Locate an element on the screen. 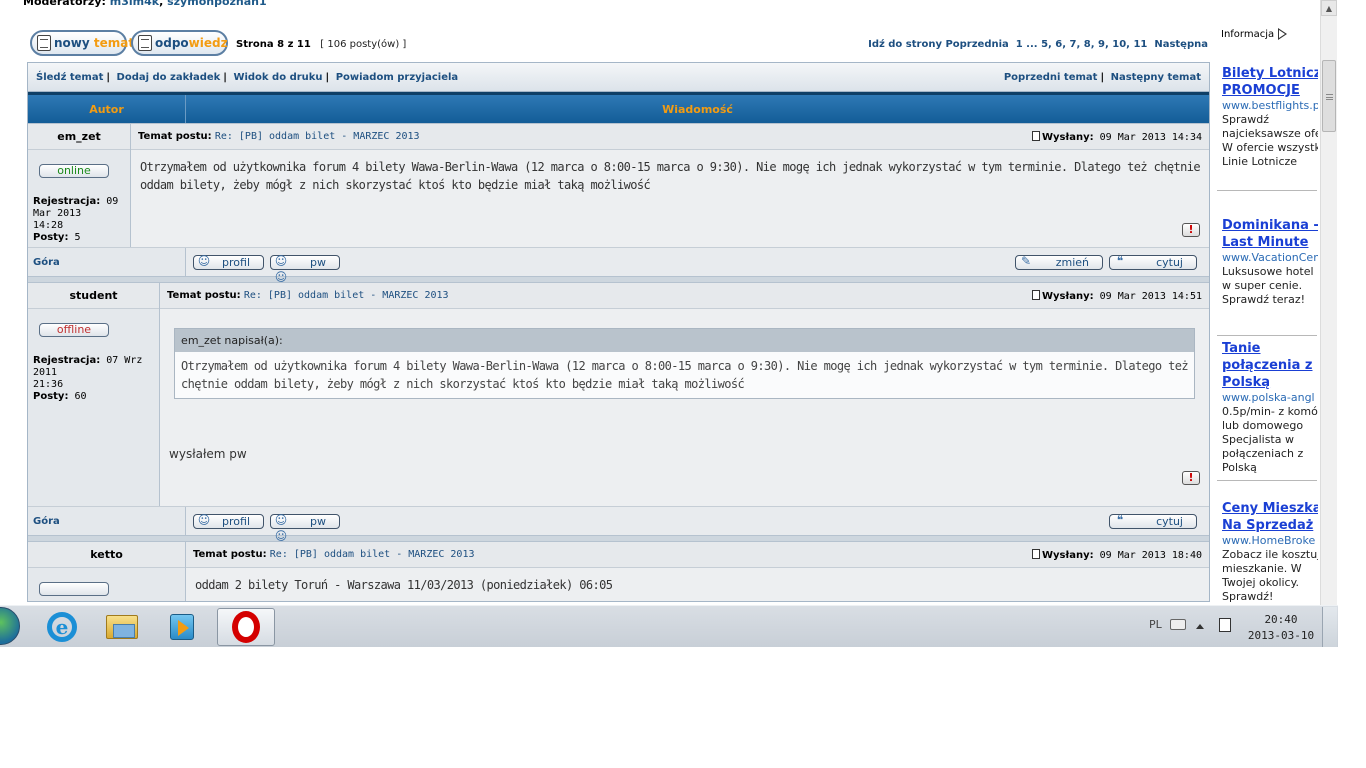 The width and height of the screenshot is (1366, 768). language-indicator: PL is located at coordinates (1155, 624).